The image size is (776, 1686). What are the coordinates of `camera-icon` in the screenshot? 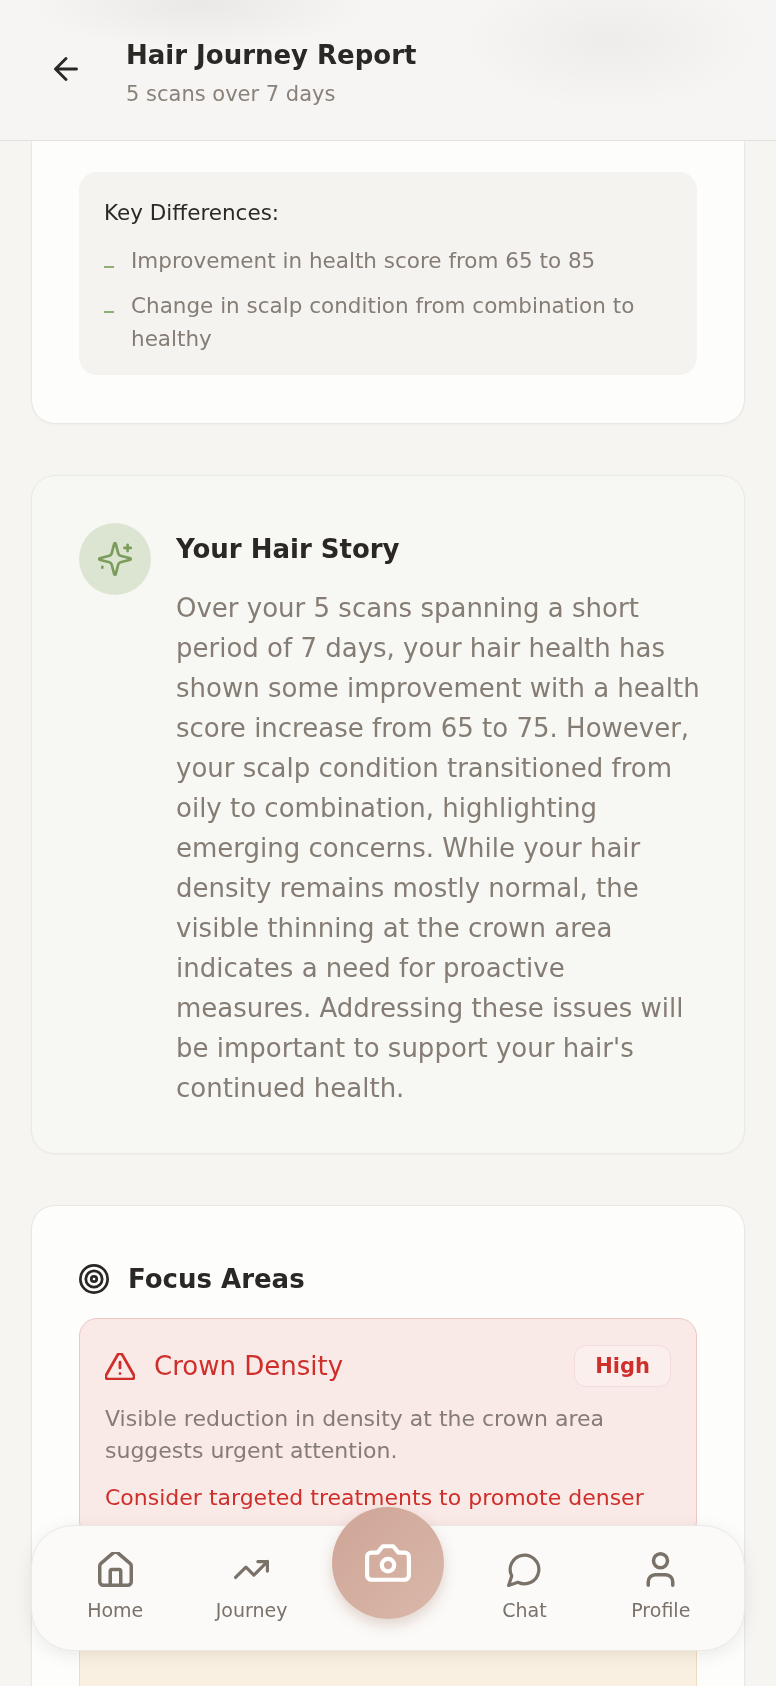 It's located at (388, 1563).